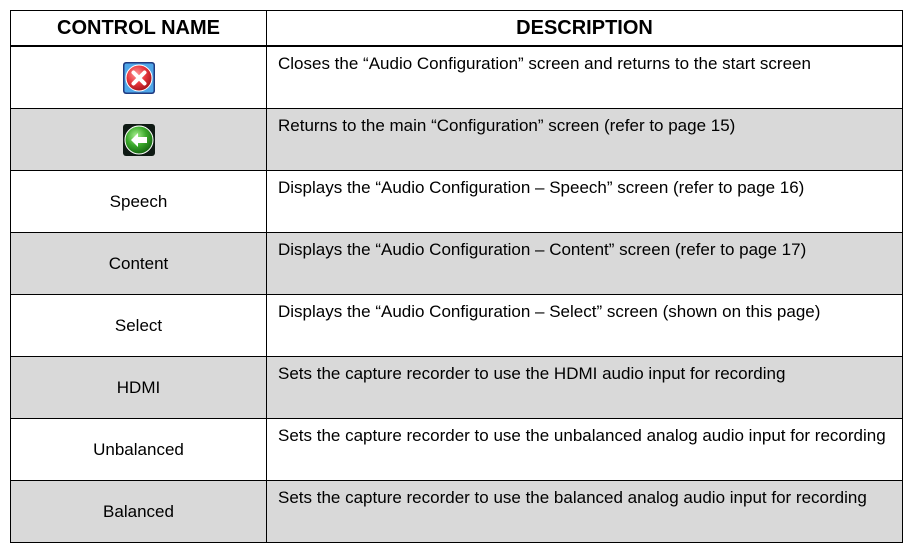 The width and height of the screenshot is (907, 543). What do you see at coordinates (138, 325) in the screenshot?
I see `control-name-cell: Select` at bounding box center [138, 325].